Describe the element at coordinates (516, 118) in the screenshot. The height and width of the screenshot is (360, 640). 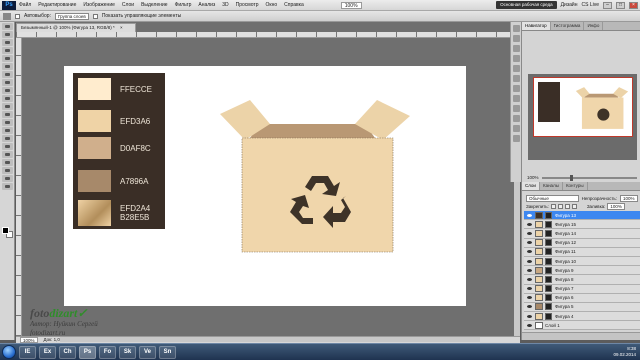
I see `brushes-panel-icon` at that location.